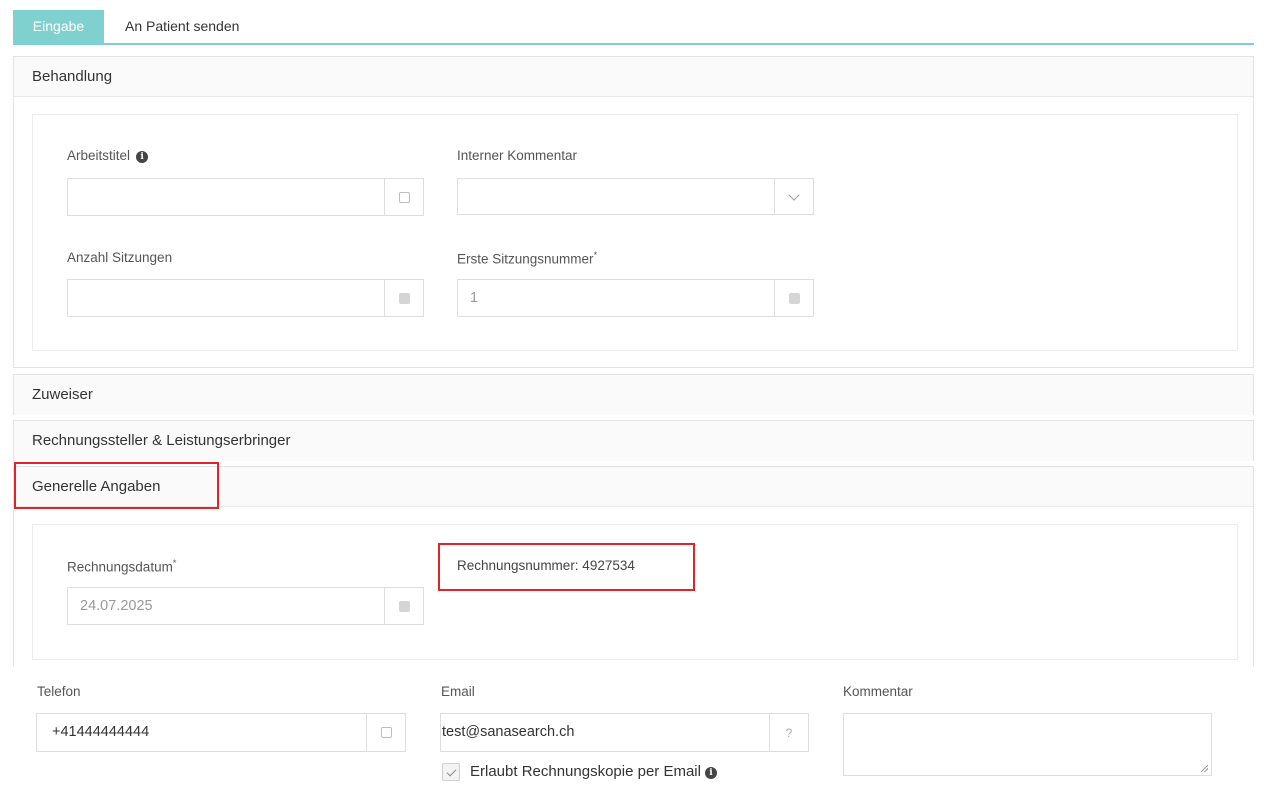 The width and height of the screenshot is (1269, 787). I want to click on rechnungsdatum-input: 24.07.2025, so click(245, 606).